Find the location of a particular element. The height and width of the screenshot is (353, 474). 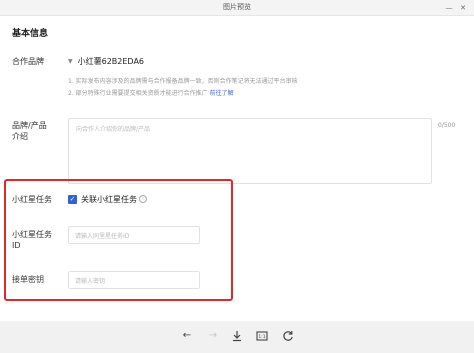

brand-value: ▼ 小红薯62B2EDA6 is located at coordinates (106, 61).